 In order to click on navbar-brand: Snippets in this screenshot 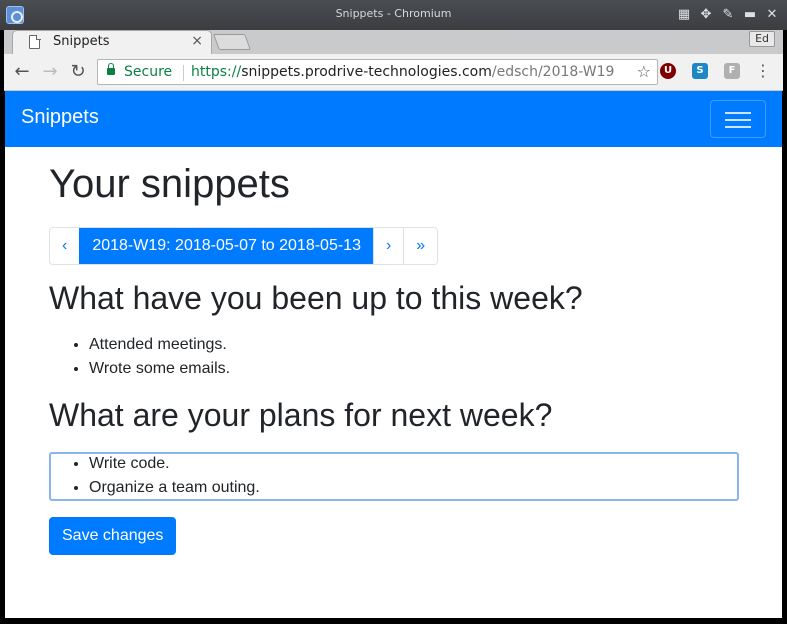, I will do `click(60, 117)`.